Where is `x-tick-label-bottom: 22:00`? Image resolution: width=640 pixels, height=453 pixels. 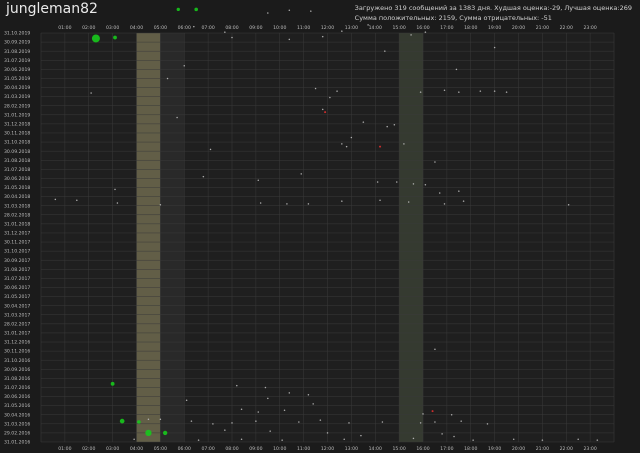
x-tick-label-bottom: 22:00 is located at coordinates (566, 449).